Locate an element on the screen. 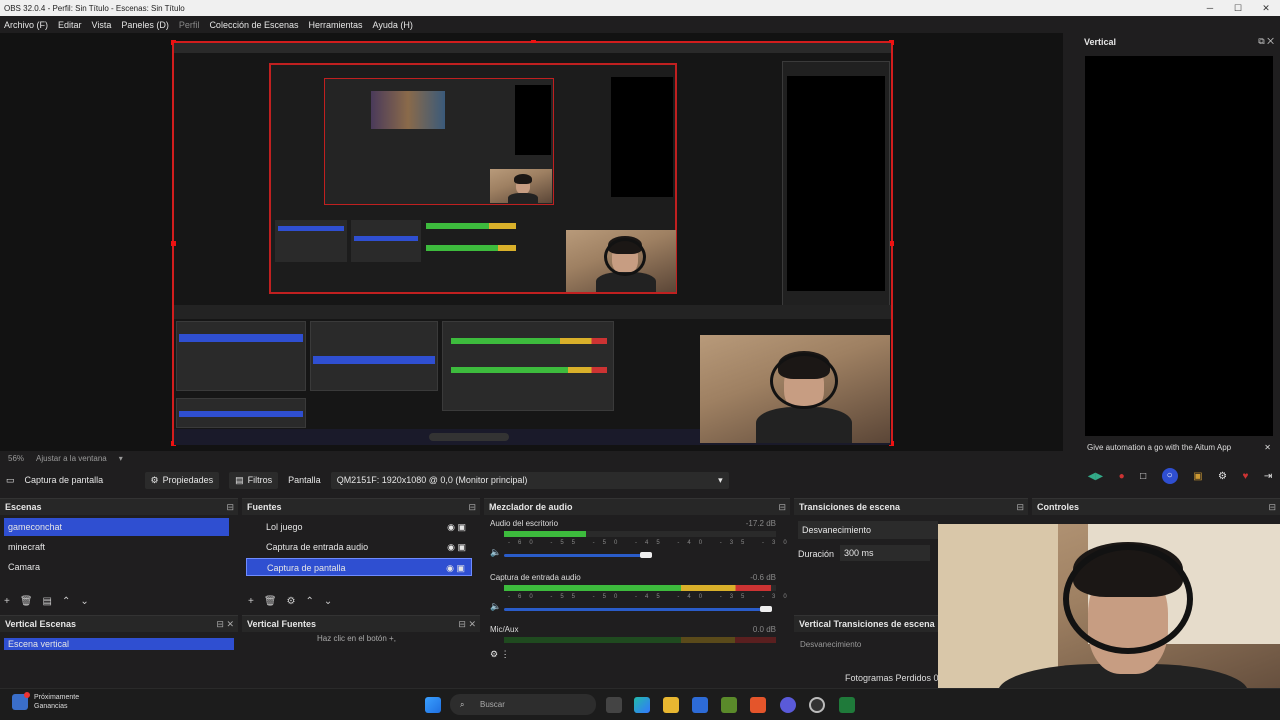 The image size is (1280, 720). toast-close-icon: ✕ is located at coordinates (1267, 448).